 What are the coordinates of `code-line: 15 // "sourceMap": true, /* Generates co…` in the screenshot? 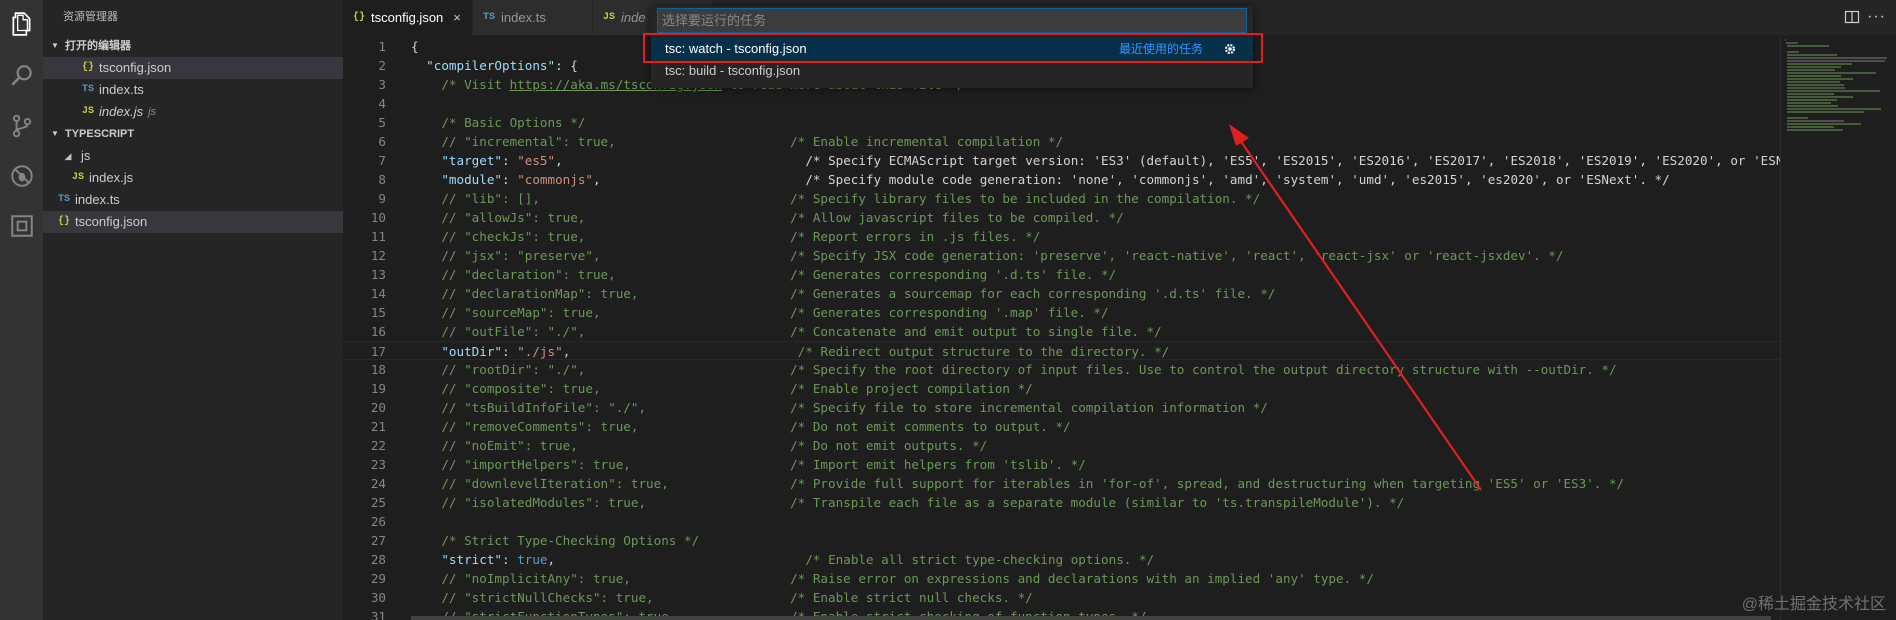 It's located at (1061, 312).